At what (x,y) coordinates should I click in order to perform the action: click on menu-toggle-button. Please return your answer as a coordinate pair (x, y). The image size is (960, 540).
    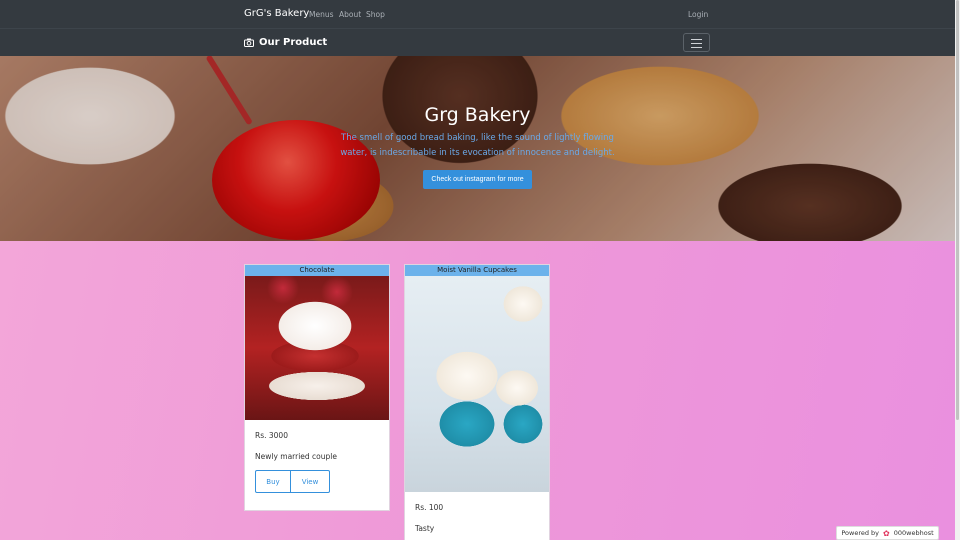
    Looking at the image, I should click on (696, 42).